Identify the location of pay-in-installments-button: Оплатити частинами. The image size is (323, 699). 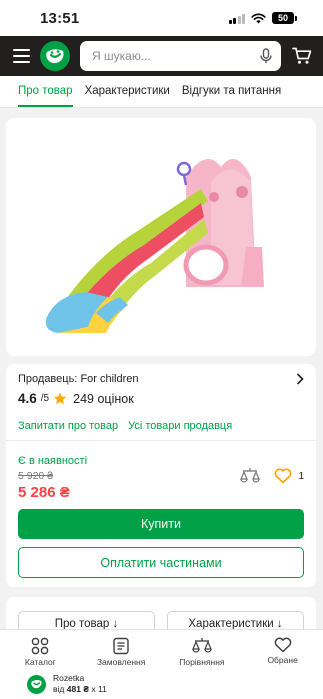
(161, 562).